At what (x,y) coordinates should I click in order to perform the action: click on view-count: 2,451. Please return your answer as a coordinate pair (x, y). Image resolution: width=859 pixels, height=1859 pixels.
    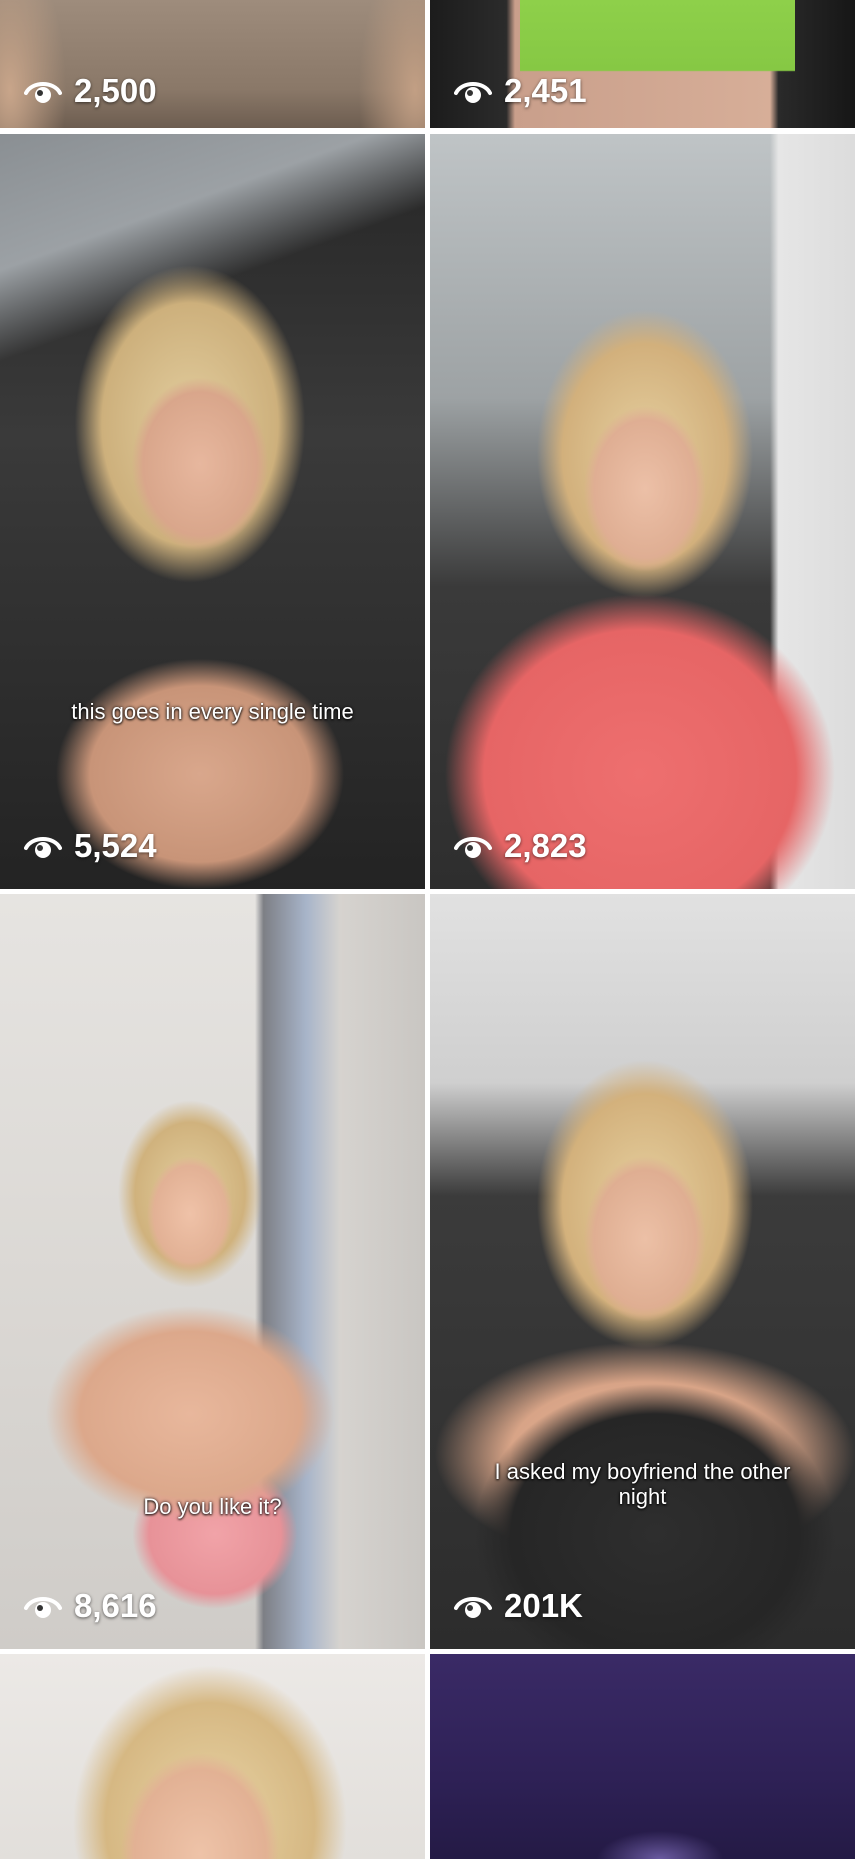
    Looking at the image, I should click on (520, 91).